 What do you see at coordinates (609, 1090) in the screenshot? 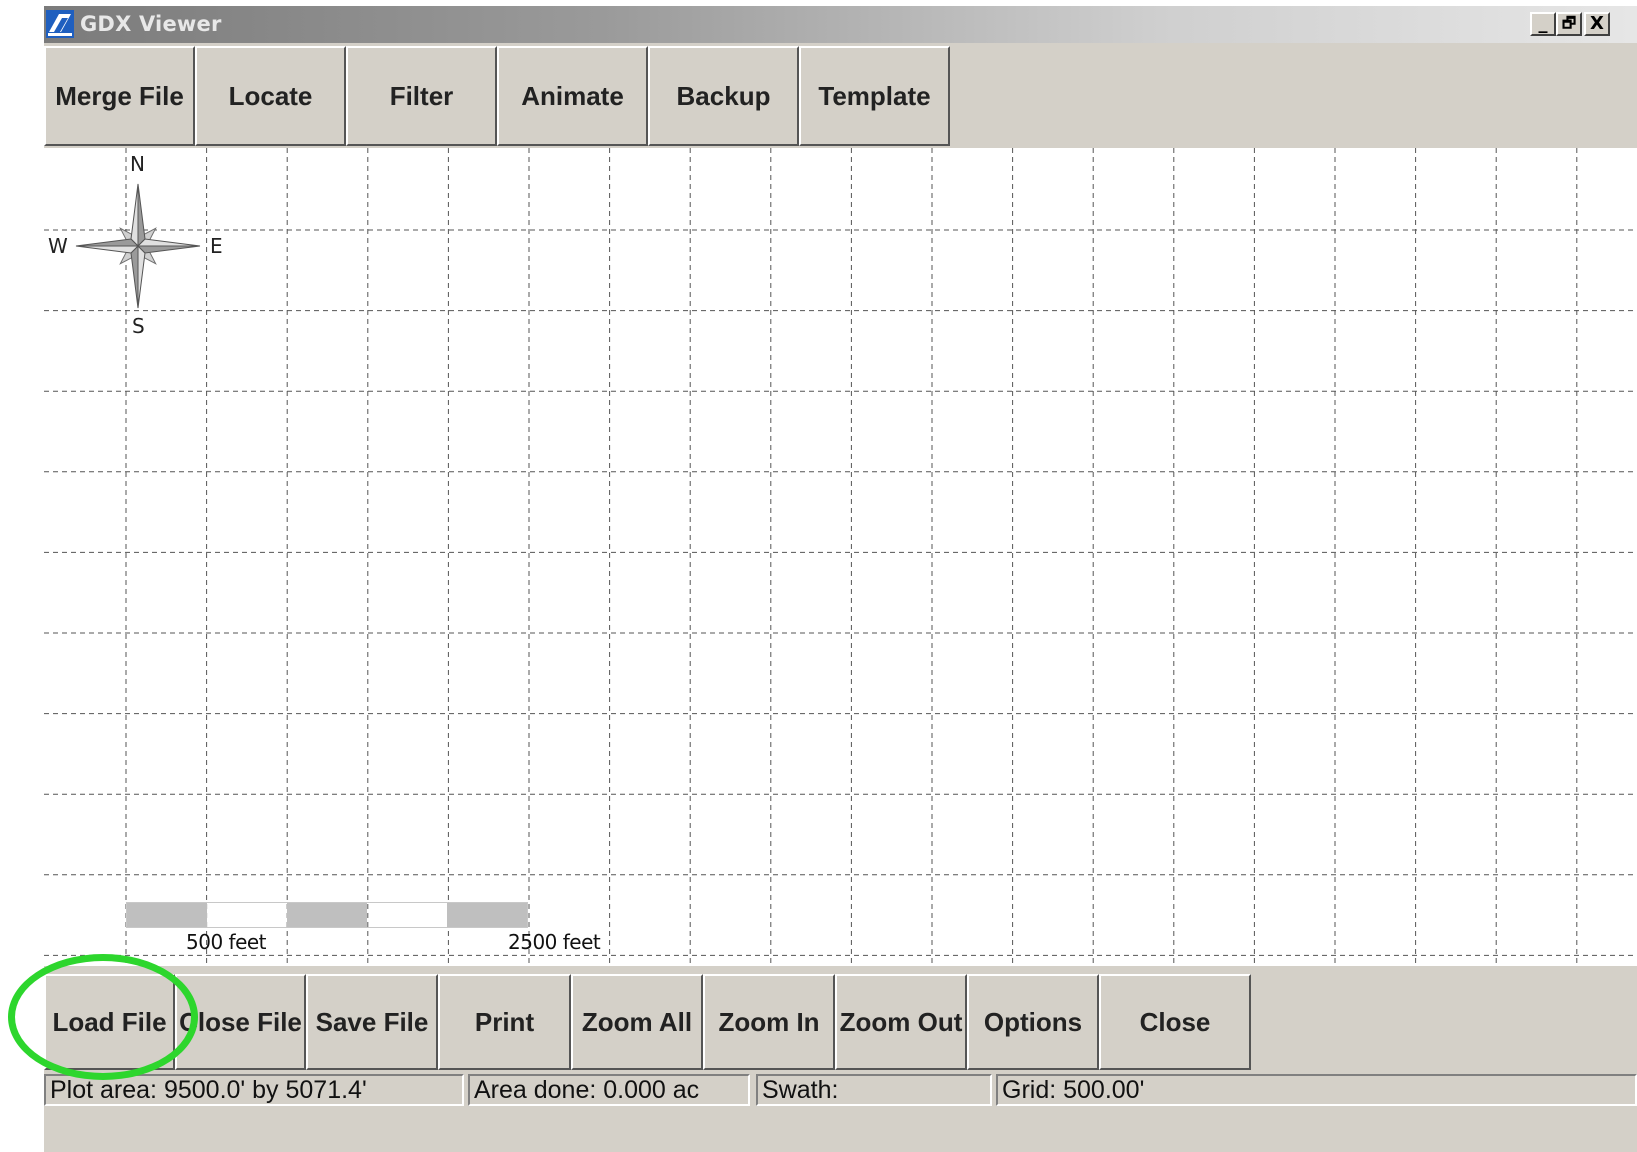
I see `status-area-done: Area done: 0.000 ac` at bounding box center [609, 1090].